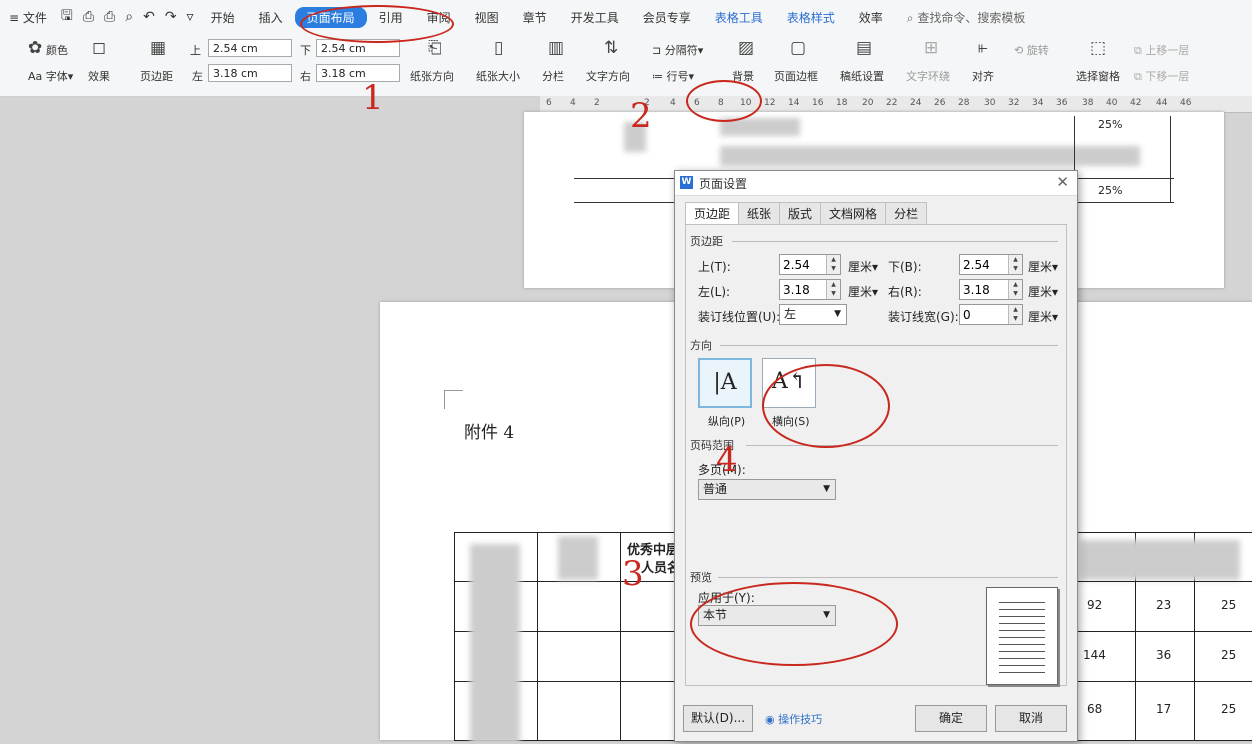  I want to click on portrait-option: |A, so click(725, 383).